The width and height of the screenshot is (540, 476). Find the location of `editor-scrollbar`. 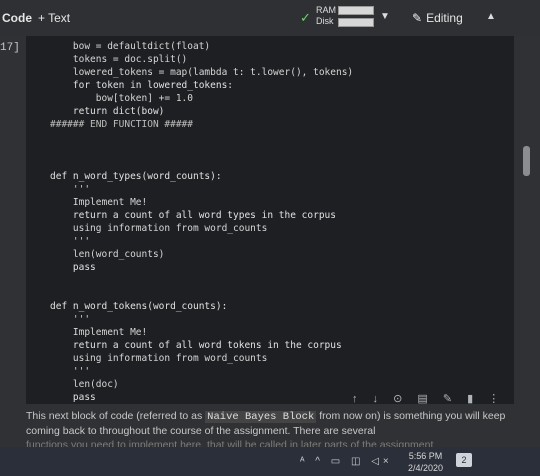

editor-scrollbar is located at coordinates (526, 161).